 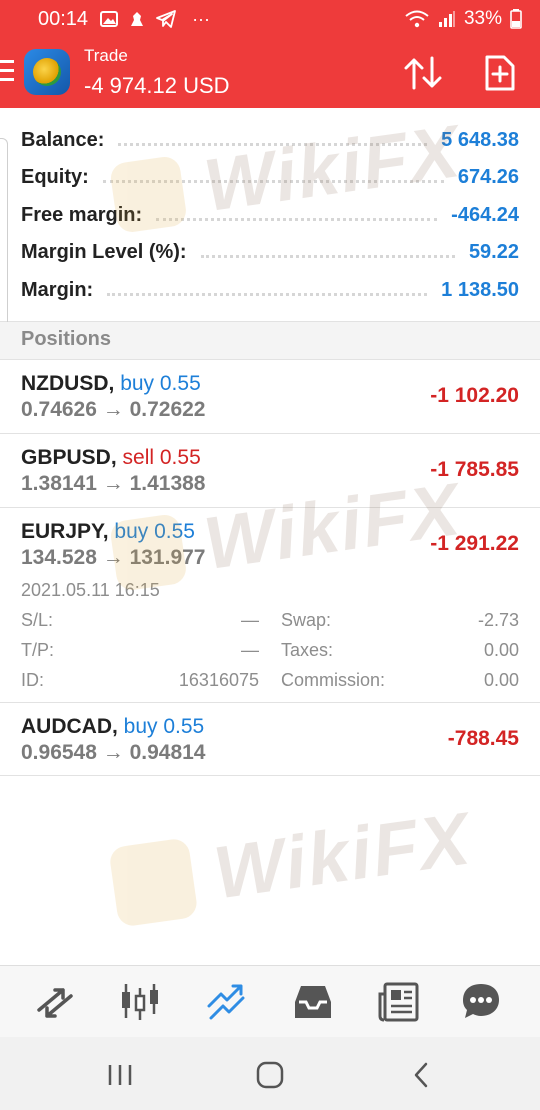 I want to click on free-margin-label: Free margin:, so click(x=82, y=214).